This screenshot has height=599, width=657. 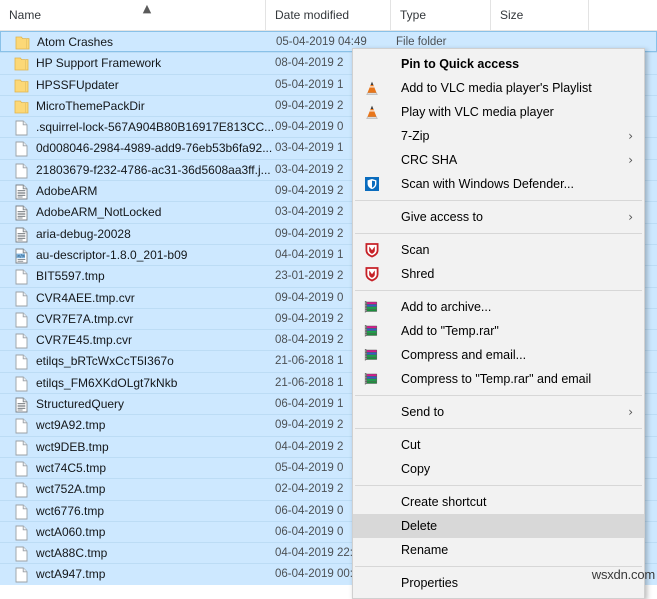 What do you see at coordinates (83, 233) in the screenshot?
I see `file-name-cell: aria-debug-20028` at bounding box center [83, 233].